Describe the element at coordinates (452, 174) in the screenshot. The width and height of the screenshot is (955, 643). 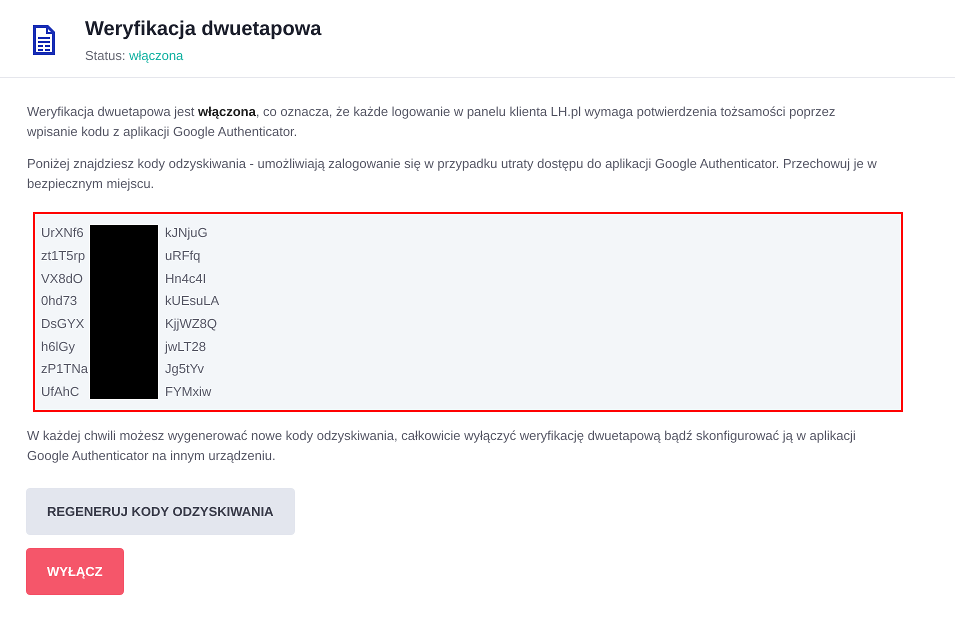
I see `paragraph: Poniżej znajdziesz kody odzyskiwania - umożliwiają zalogowanie się w przypadku utraty dostępu do aplikacji Google Authenticator. Przechowuj je w bezpiecznym miejscu.` at that location.